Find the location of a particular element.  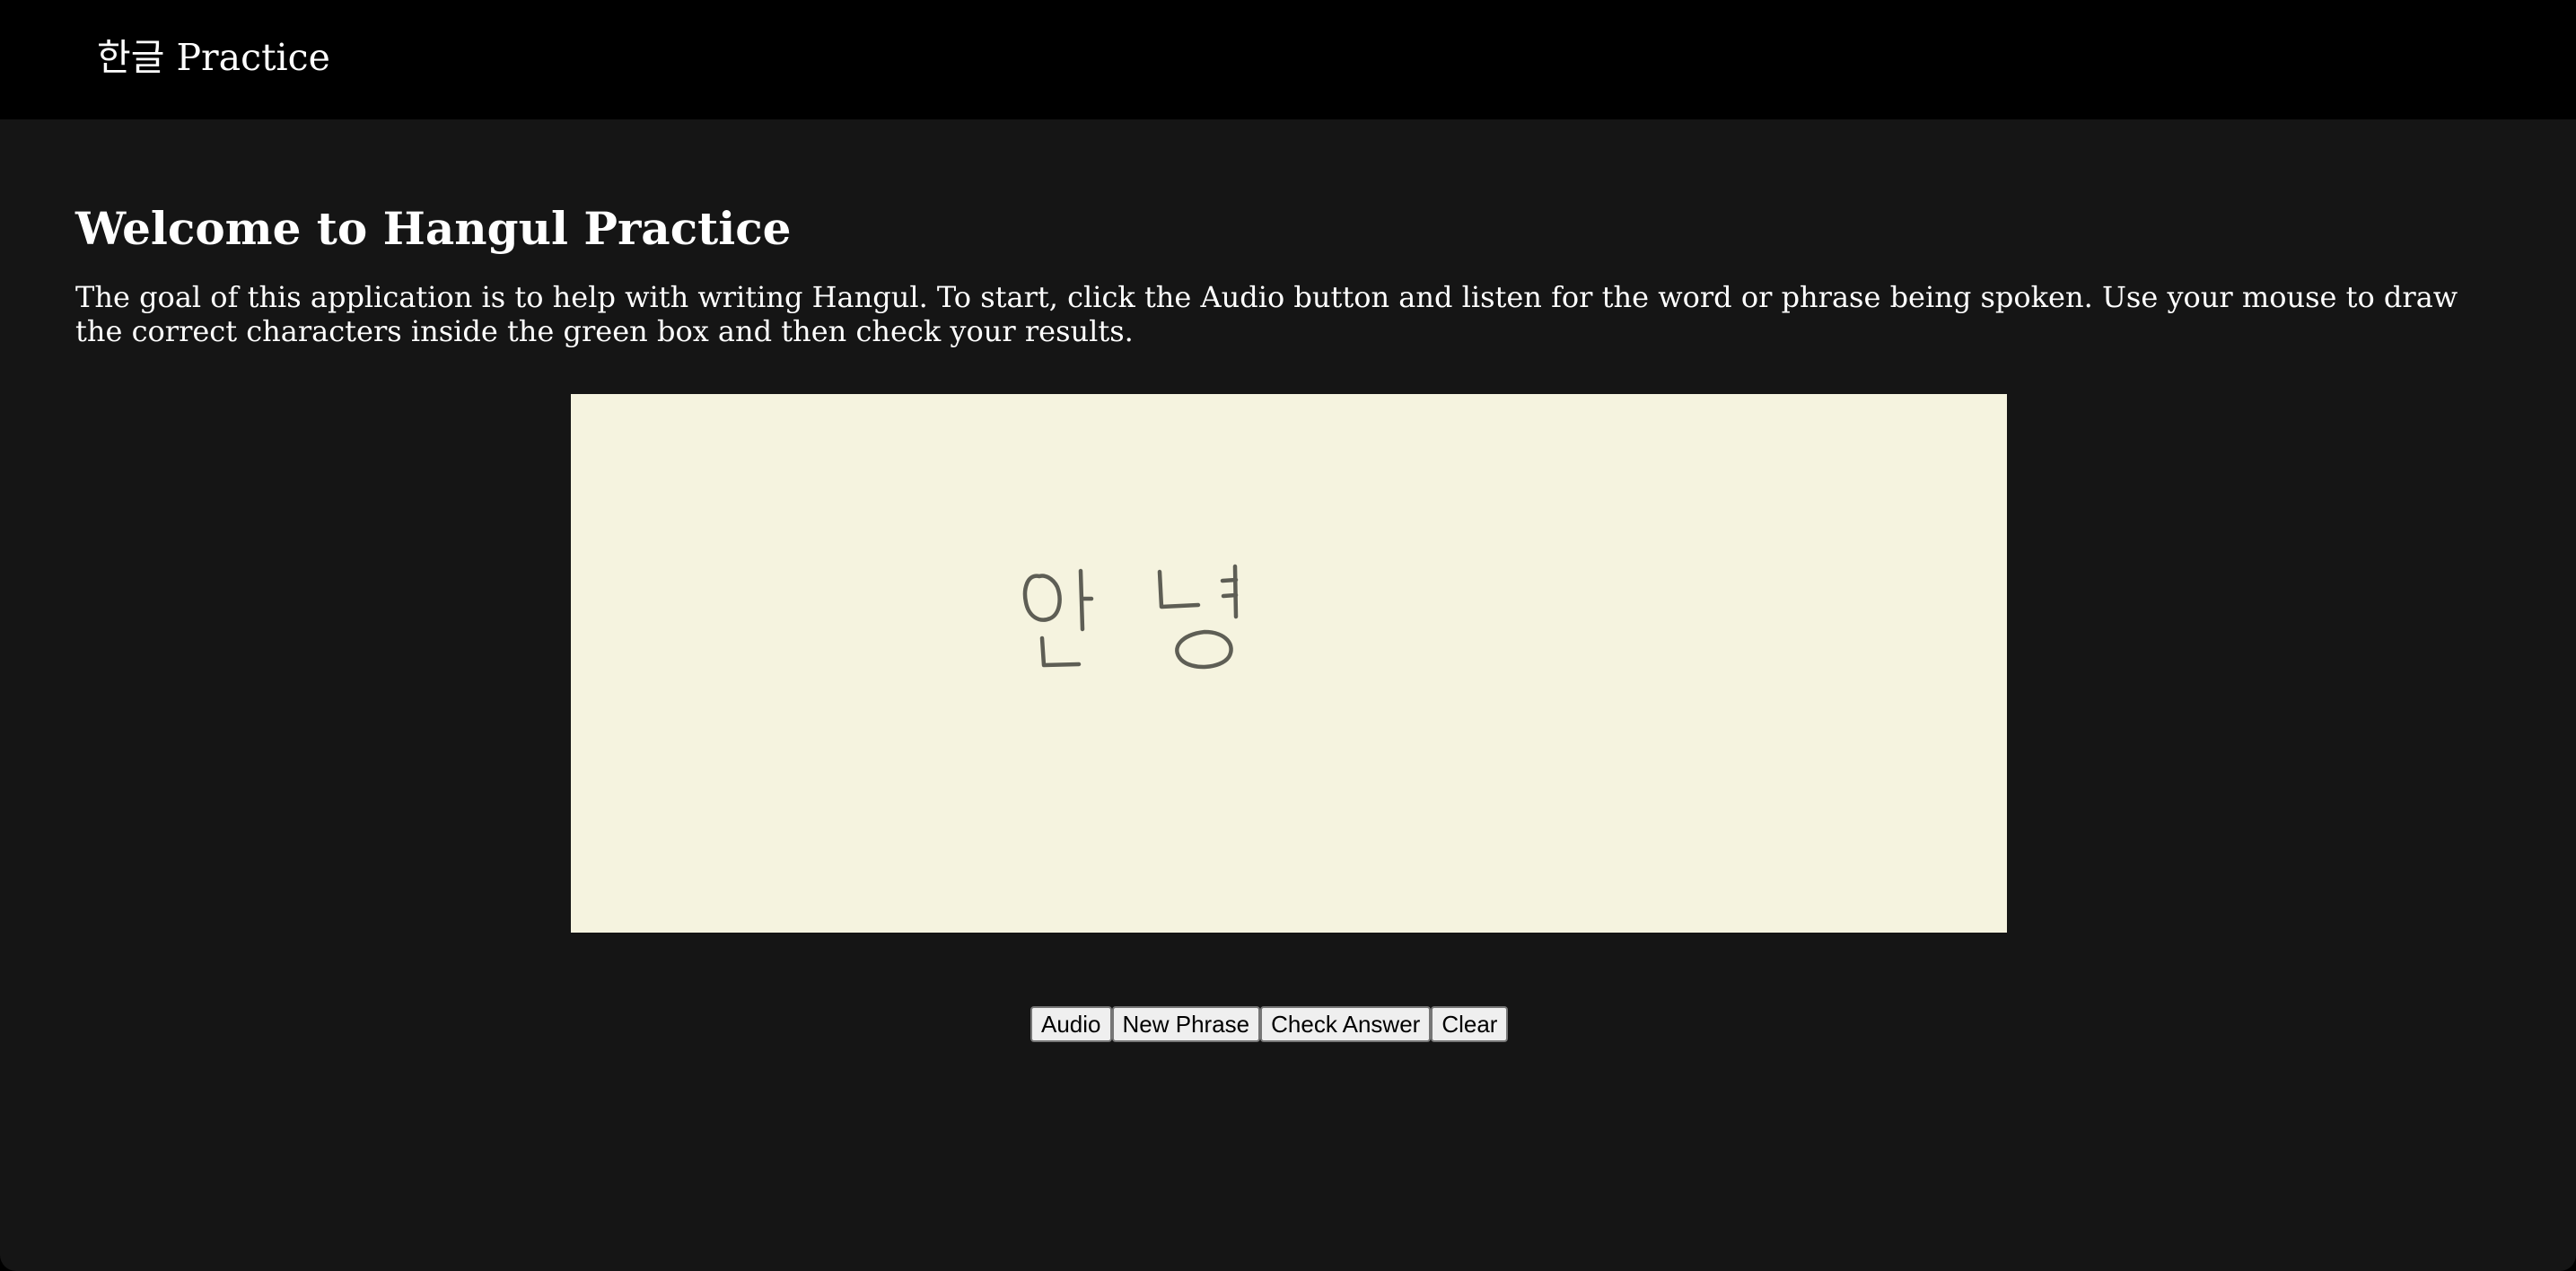

clear-button: Clear is located at coordinates (1470, 1024).